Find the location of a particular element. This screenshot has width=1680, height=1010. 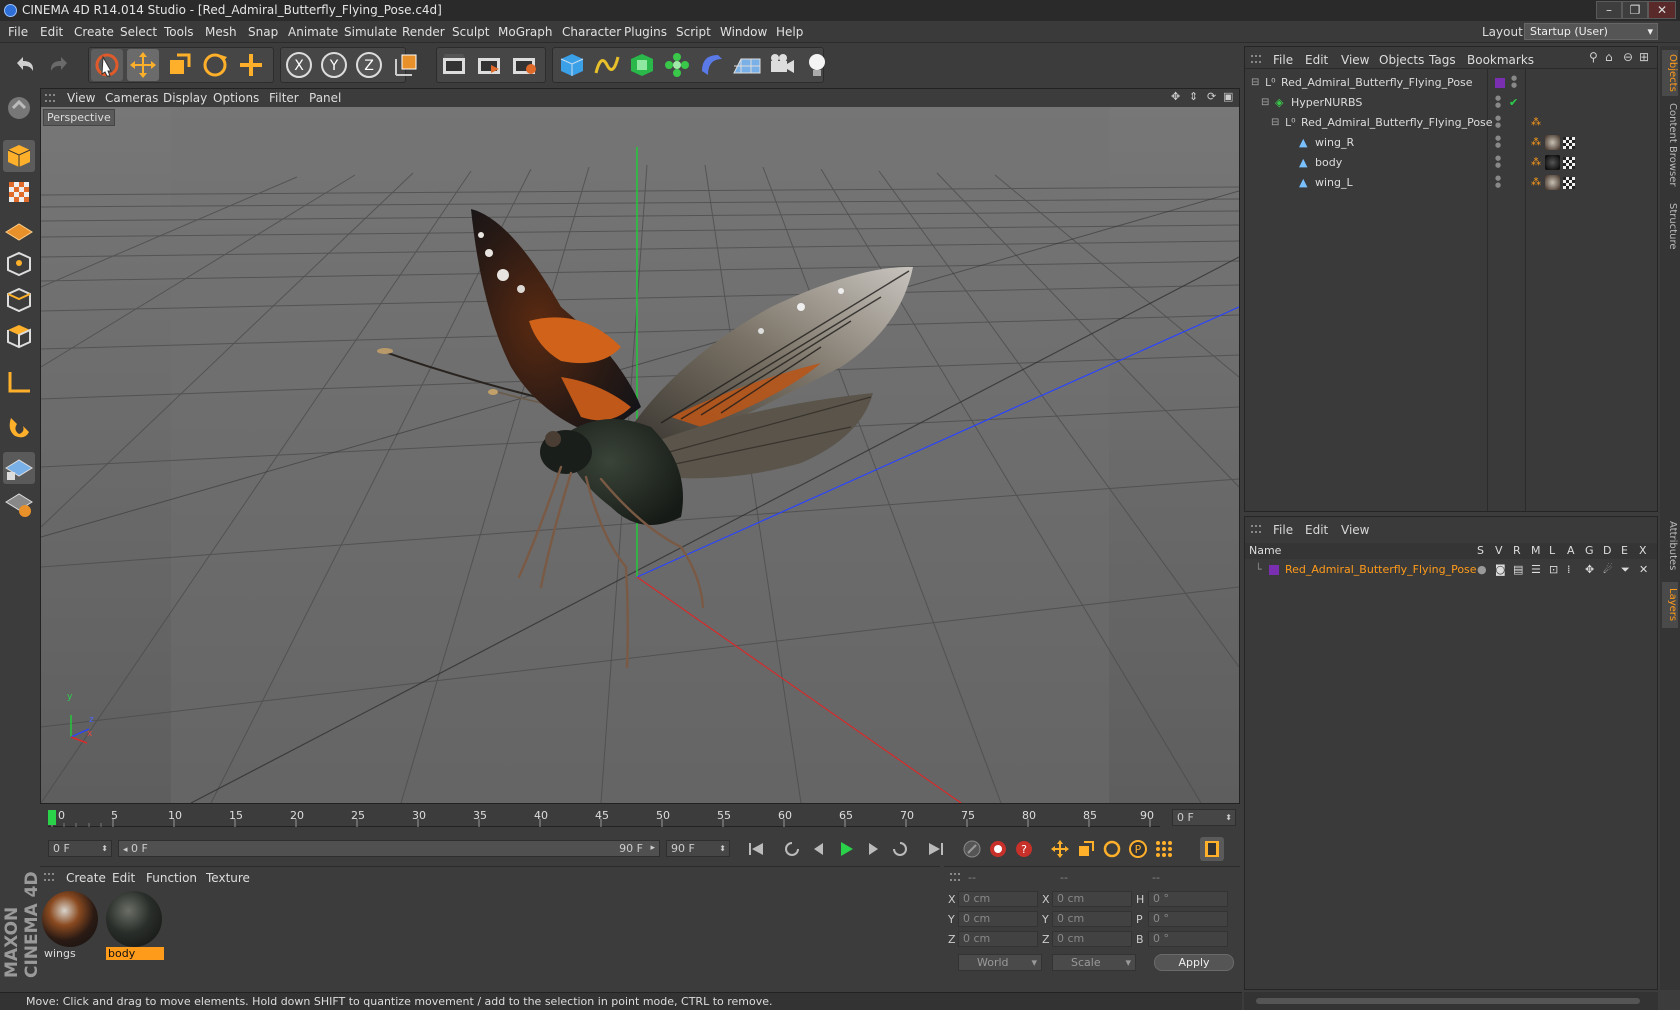

column-generators: G is located at coordinates (1589, 550).